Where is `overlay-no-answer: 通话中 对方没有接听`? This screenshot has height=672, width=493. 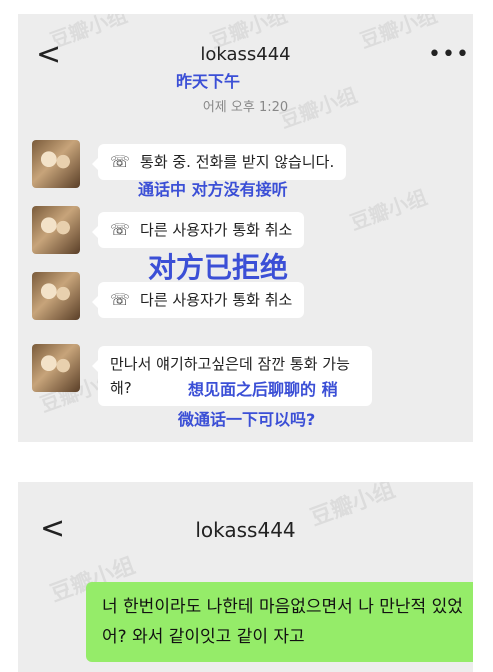 overlay-no-answer: 通话中 对方没有接听 is located at coordinates (213, 189).